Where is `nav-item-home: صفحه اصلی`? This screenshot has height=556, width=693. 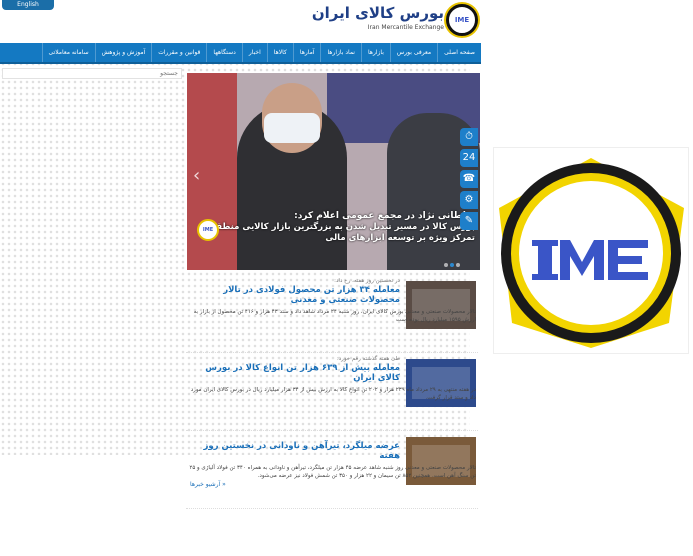
nav-item-home: صفحه اصلی is located at coordinates (459, 52).